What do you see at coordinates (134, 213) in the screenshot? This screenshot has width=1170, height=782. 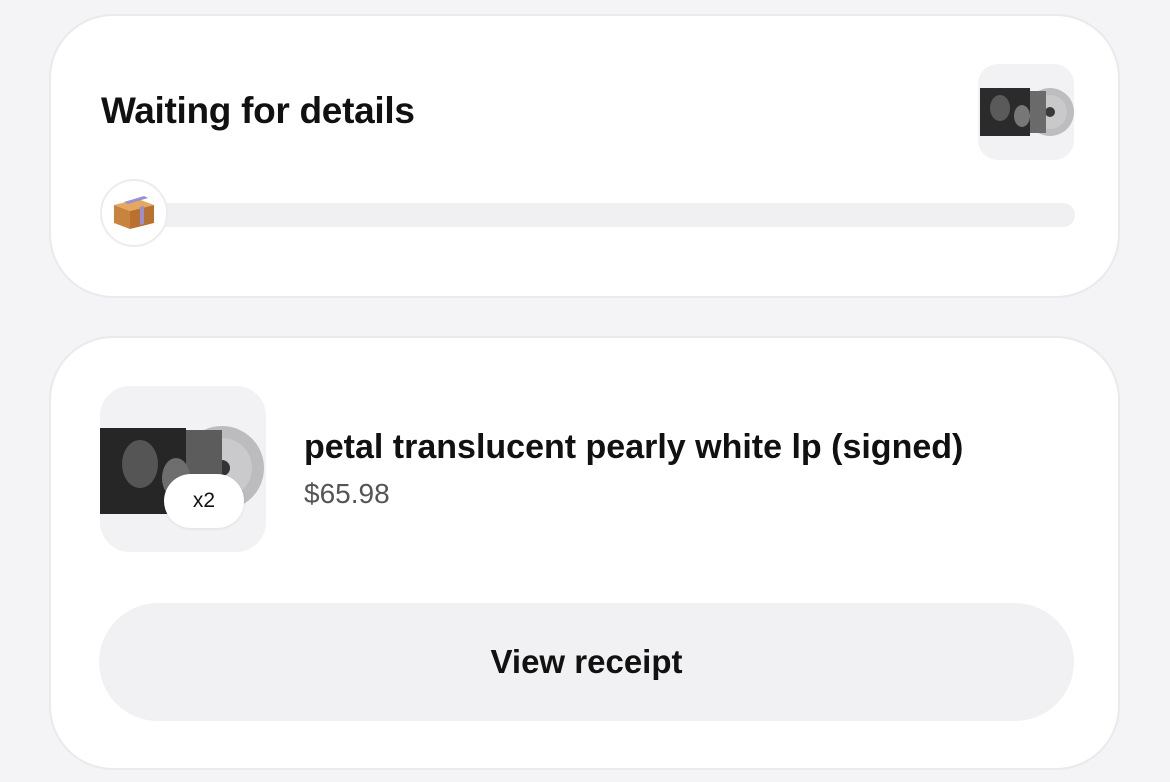 I see `package-icon` at bounding box center [134, 213].